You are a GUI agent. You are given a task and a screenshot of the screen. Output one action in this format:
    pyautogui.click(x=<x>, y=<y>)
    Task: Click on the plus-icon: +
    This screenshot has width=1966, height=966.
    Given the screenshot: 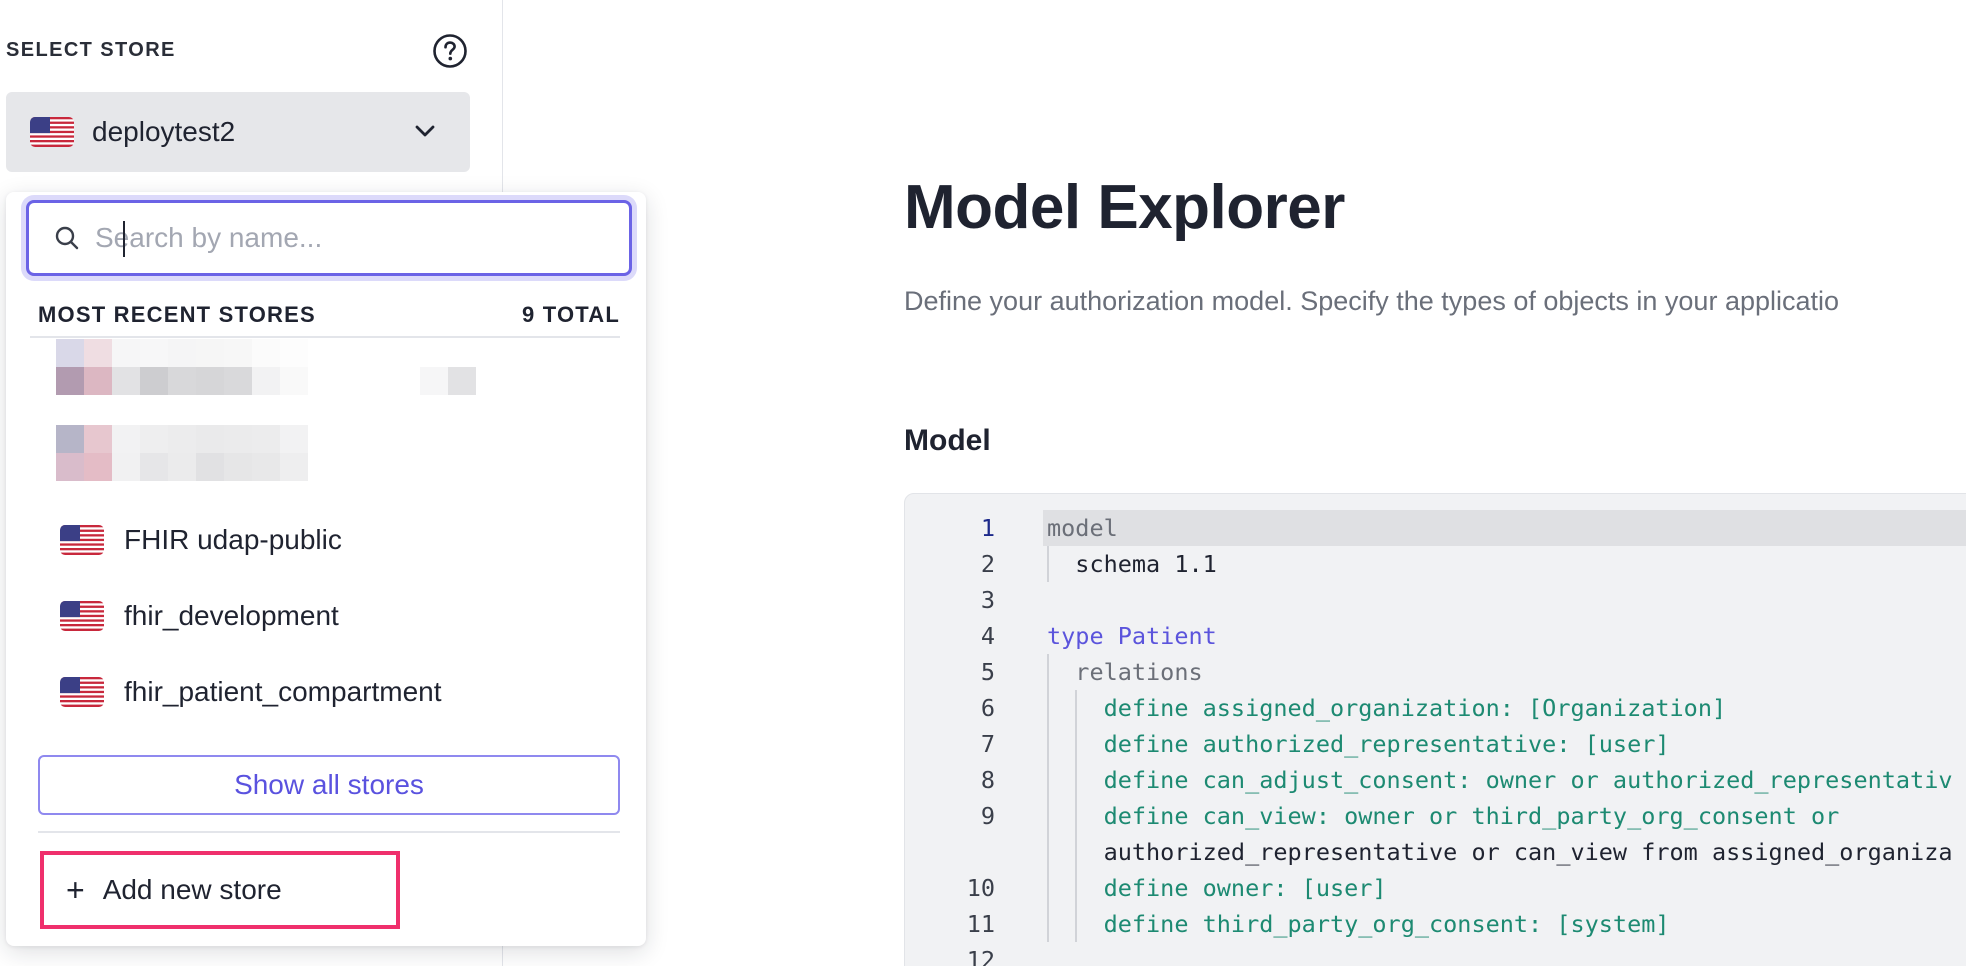 What is the action you would take?
    pyautogui.click(x=75, y=890)
    